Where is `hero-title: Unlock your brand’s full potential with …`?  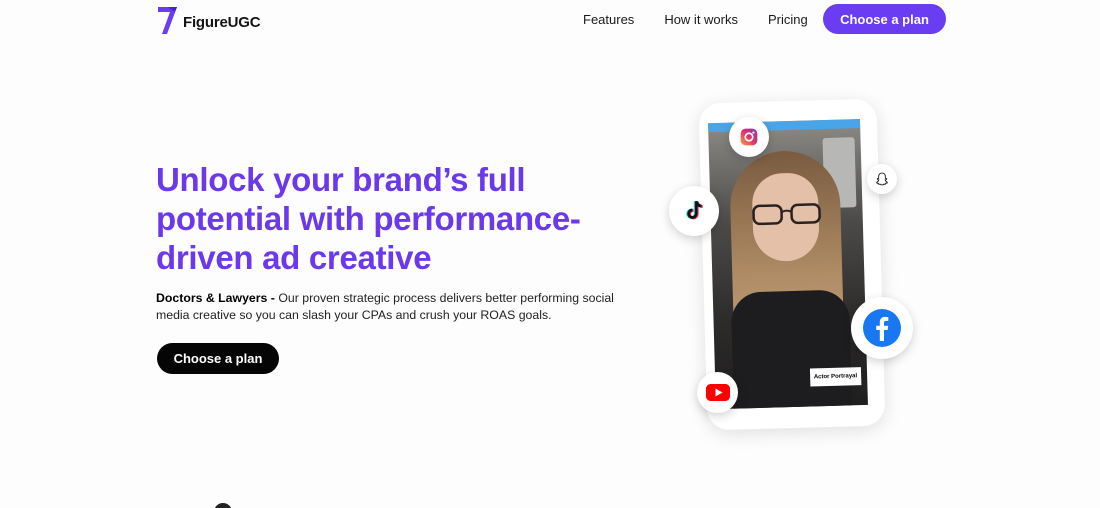 hero-title: Unlock your brand’s full potential with … is located at coordinates (391, 218).